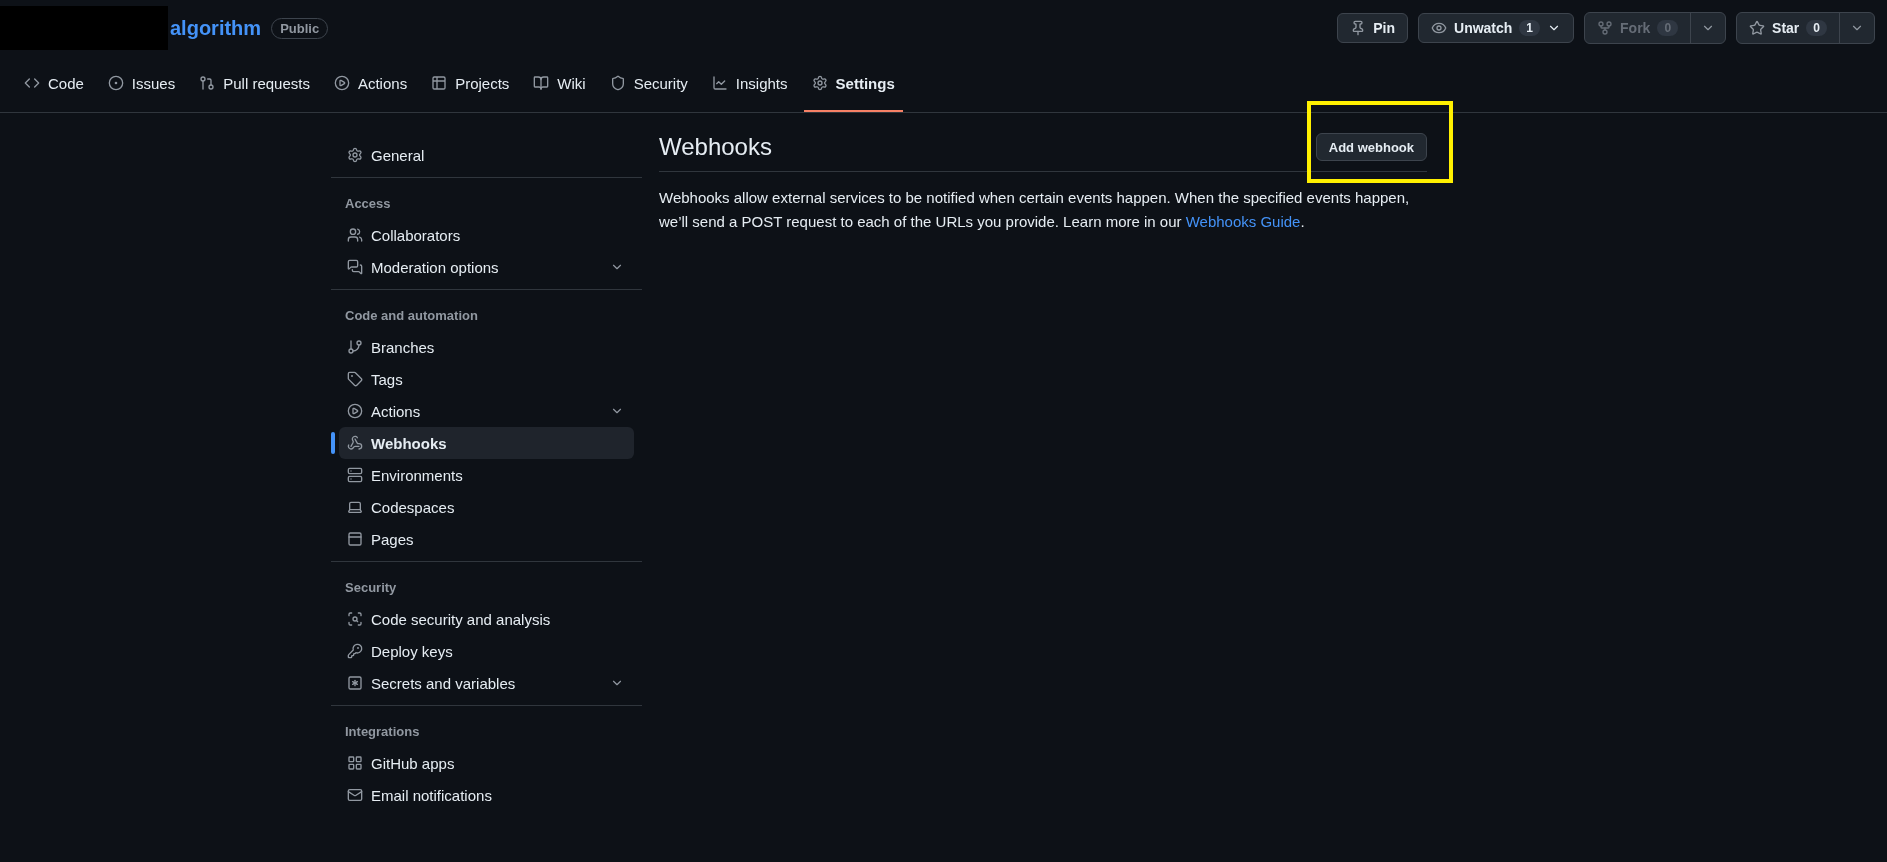 The height and width of the screenshot is (862, 1887). What do you see at coordinates (486, 683) in the screenshot?
I see `sidebar-item: Secrets and variables` at bounding box center [486, 683].